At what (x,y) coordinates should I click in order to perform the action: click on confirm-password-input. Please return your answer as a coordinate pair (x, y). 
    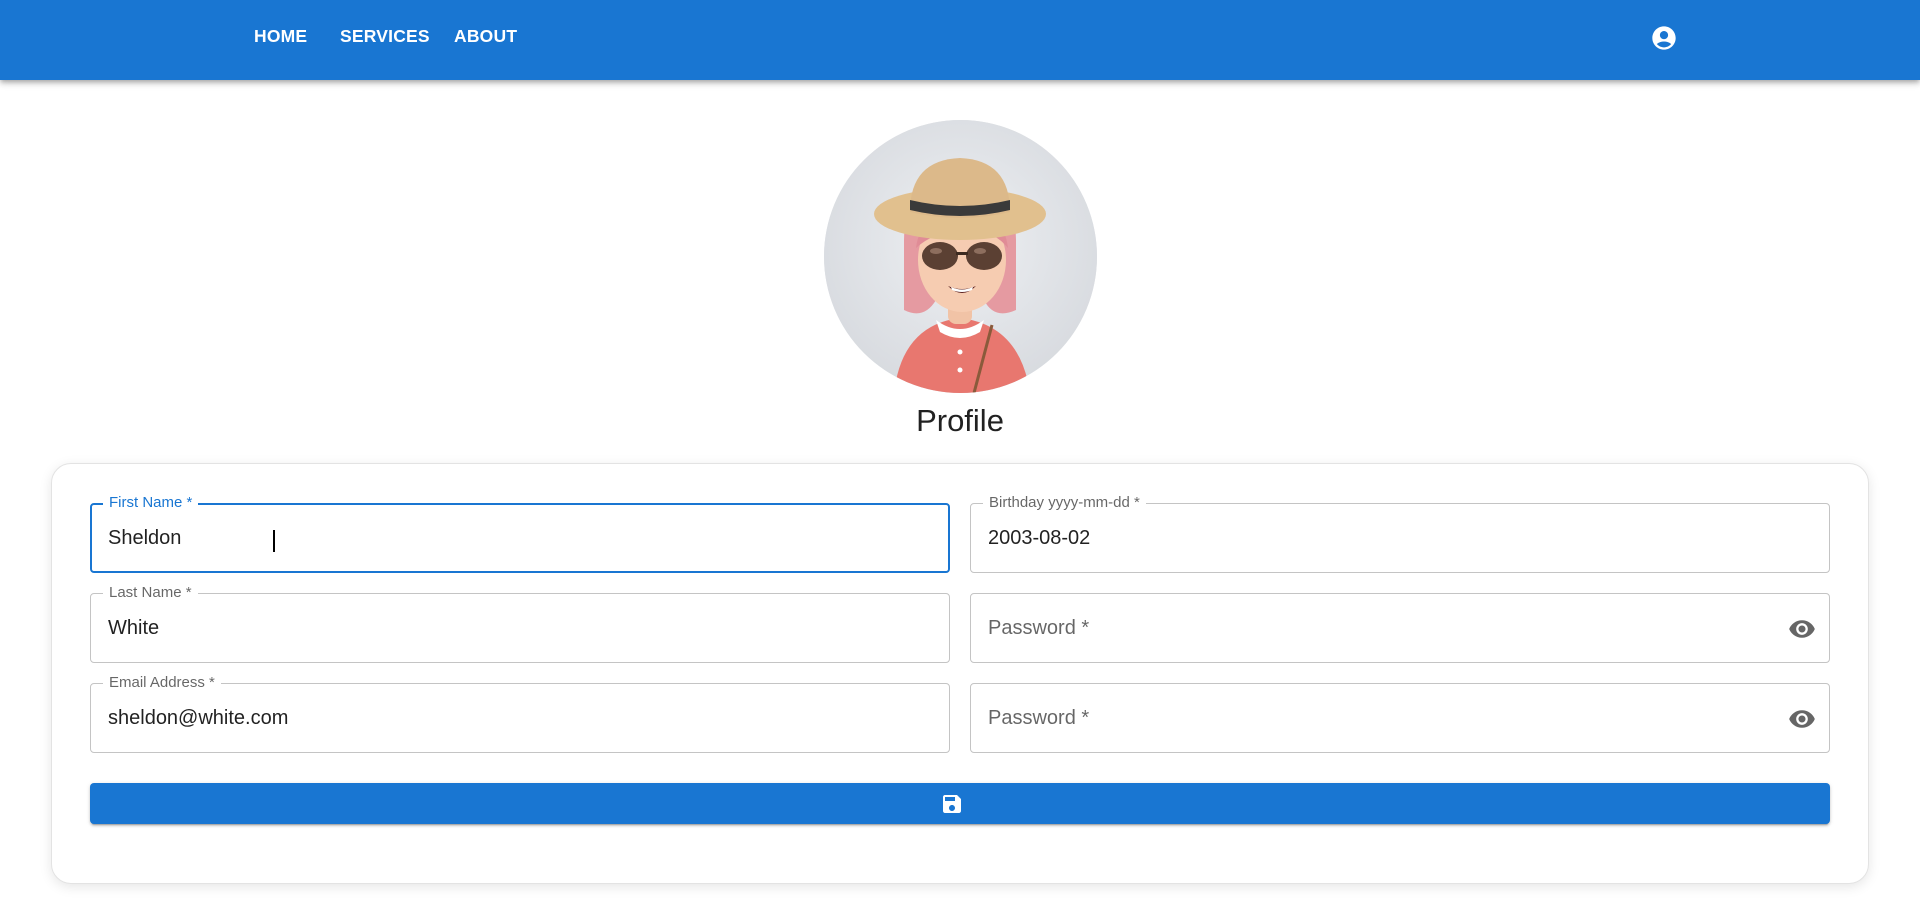
    Looking at the image, I should click on (1398, 718).